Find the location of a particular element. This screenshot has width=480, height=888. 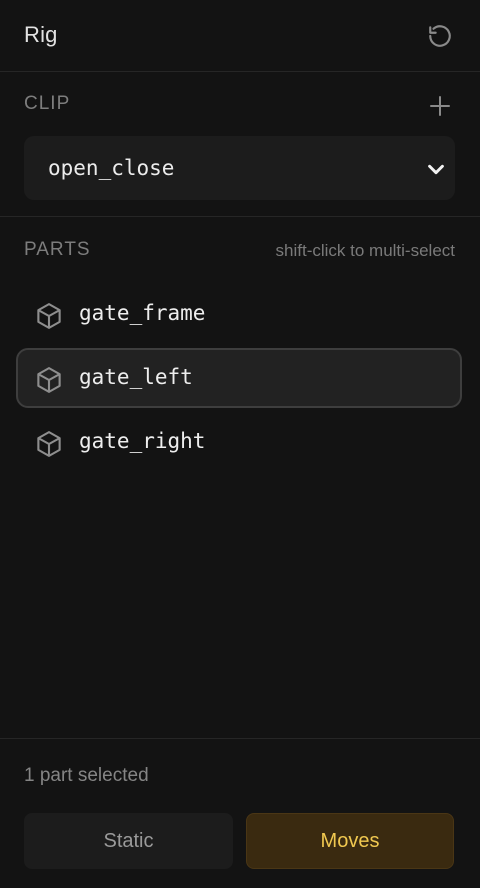

part-item-gate-left: gate_left is located at coordinates (239, 378).